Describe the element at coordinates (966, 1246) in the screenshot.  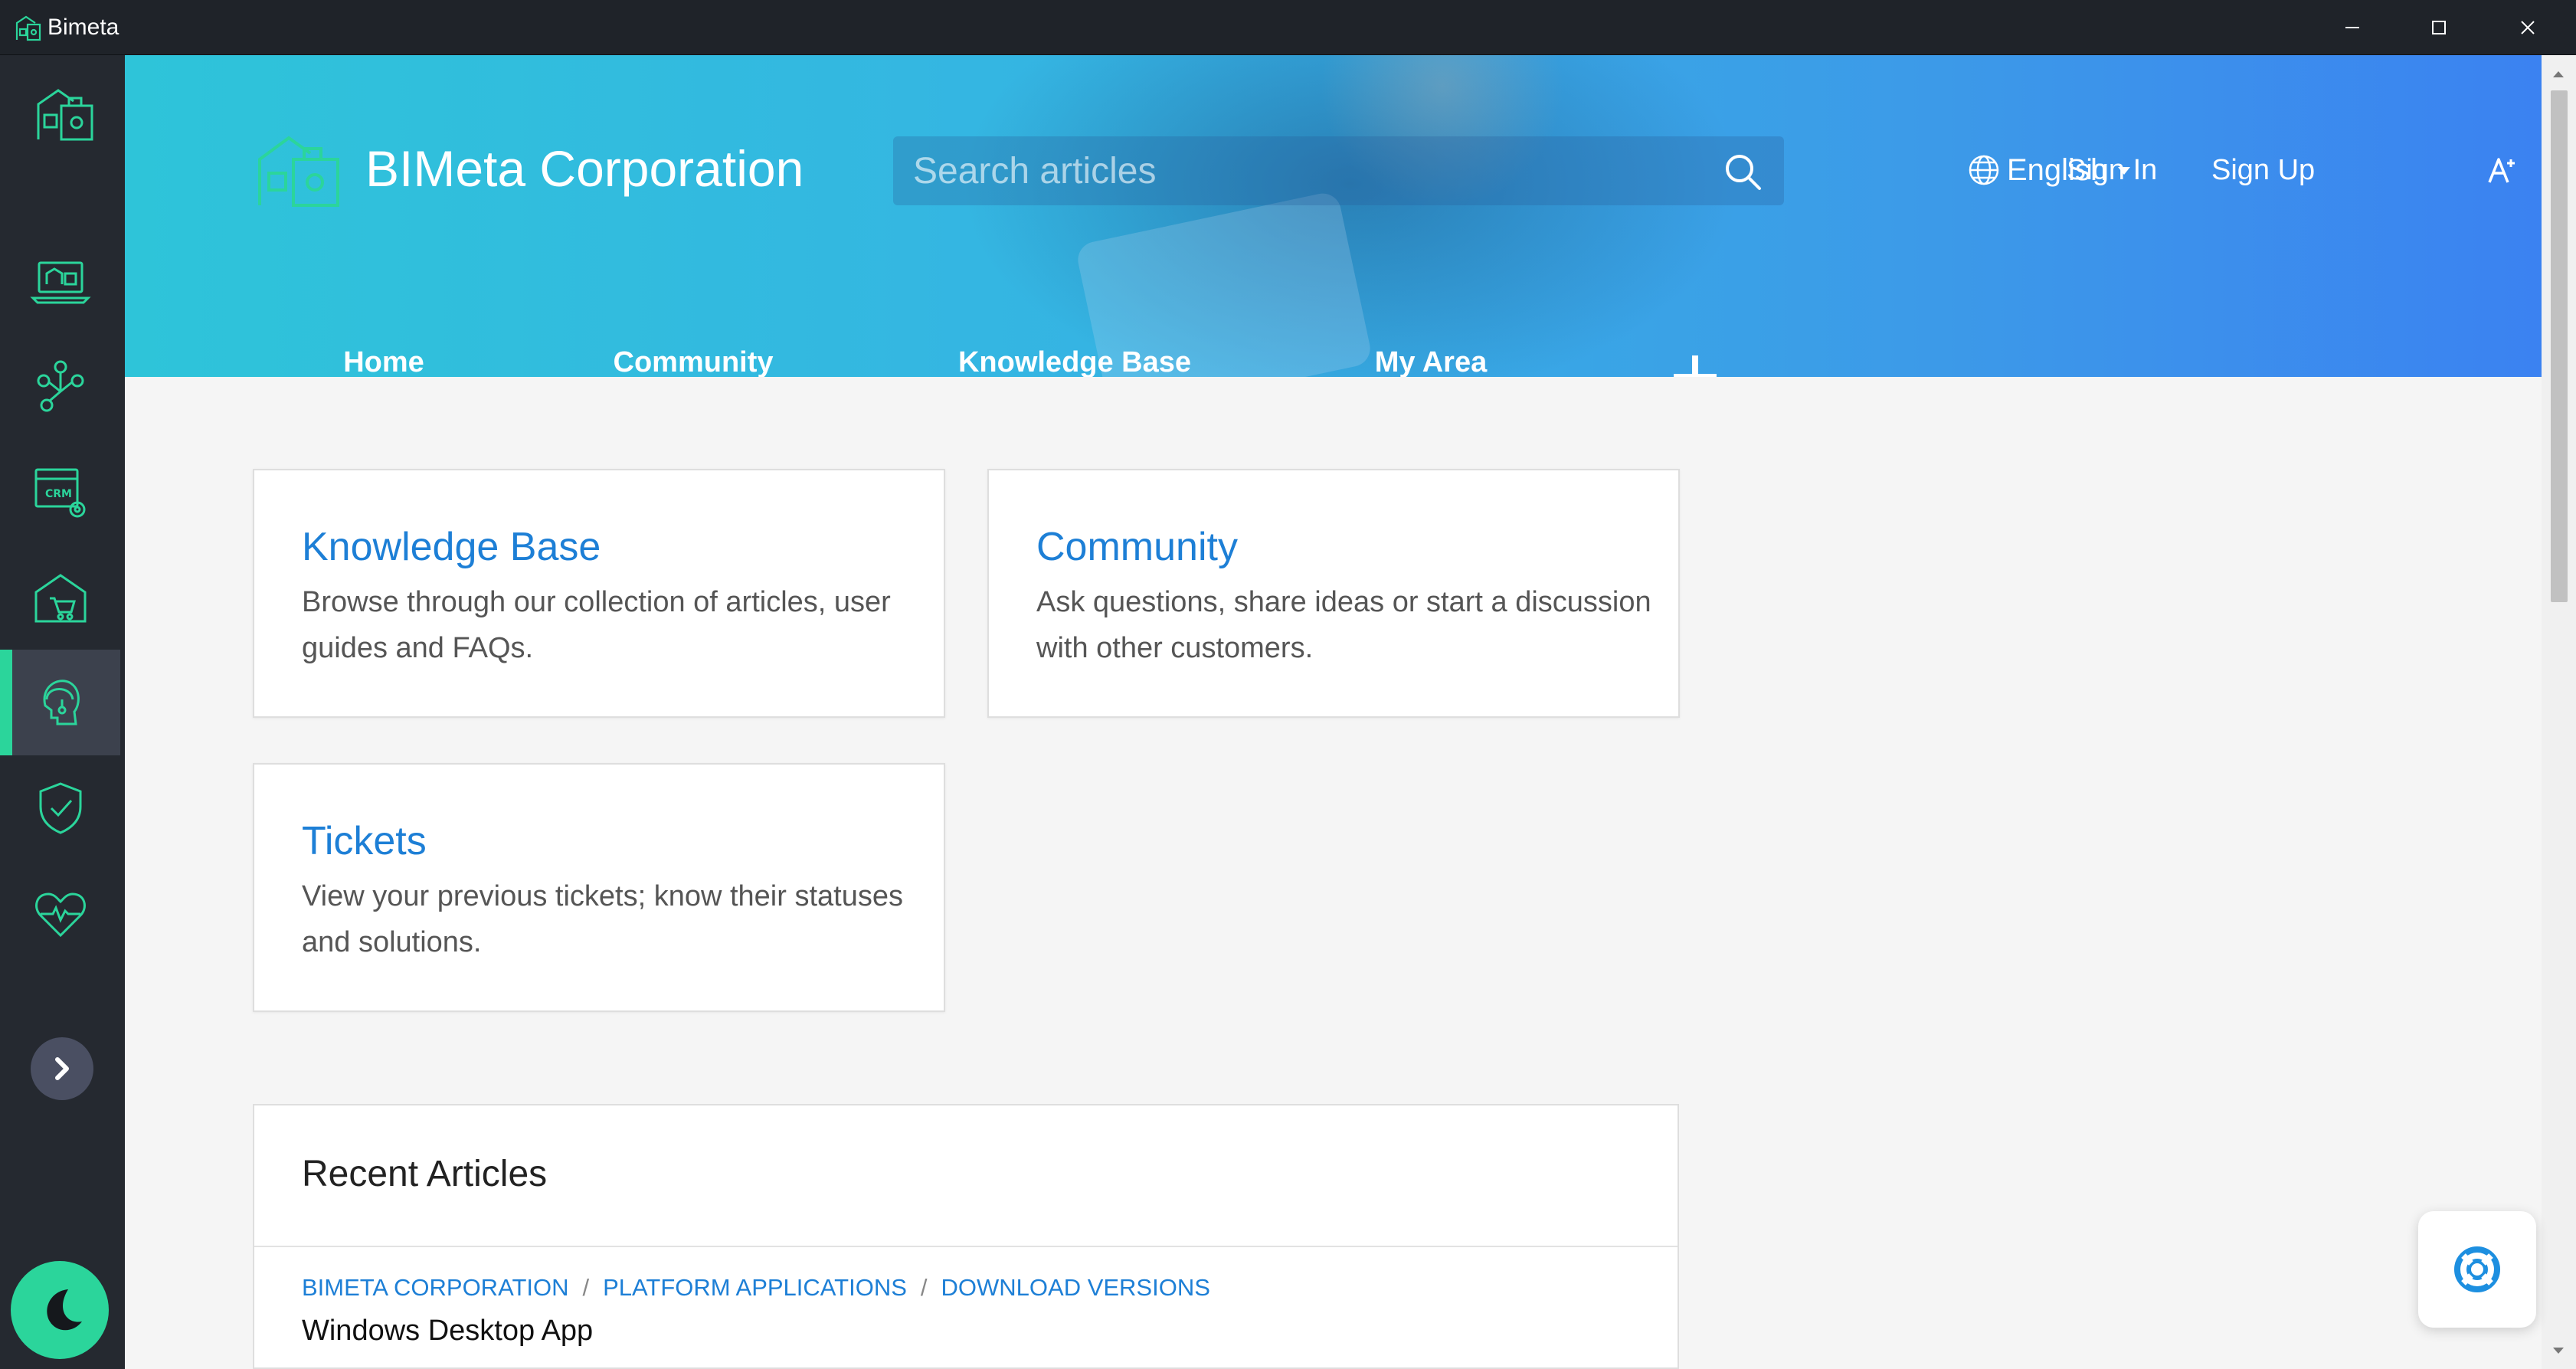
I see `divider` at that location.